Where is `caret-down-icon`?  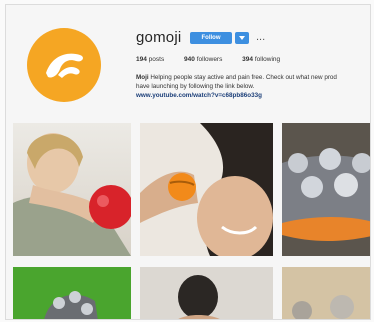 caret-down-icon is located at coordinates (242, 38).